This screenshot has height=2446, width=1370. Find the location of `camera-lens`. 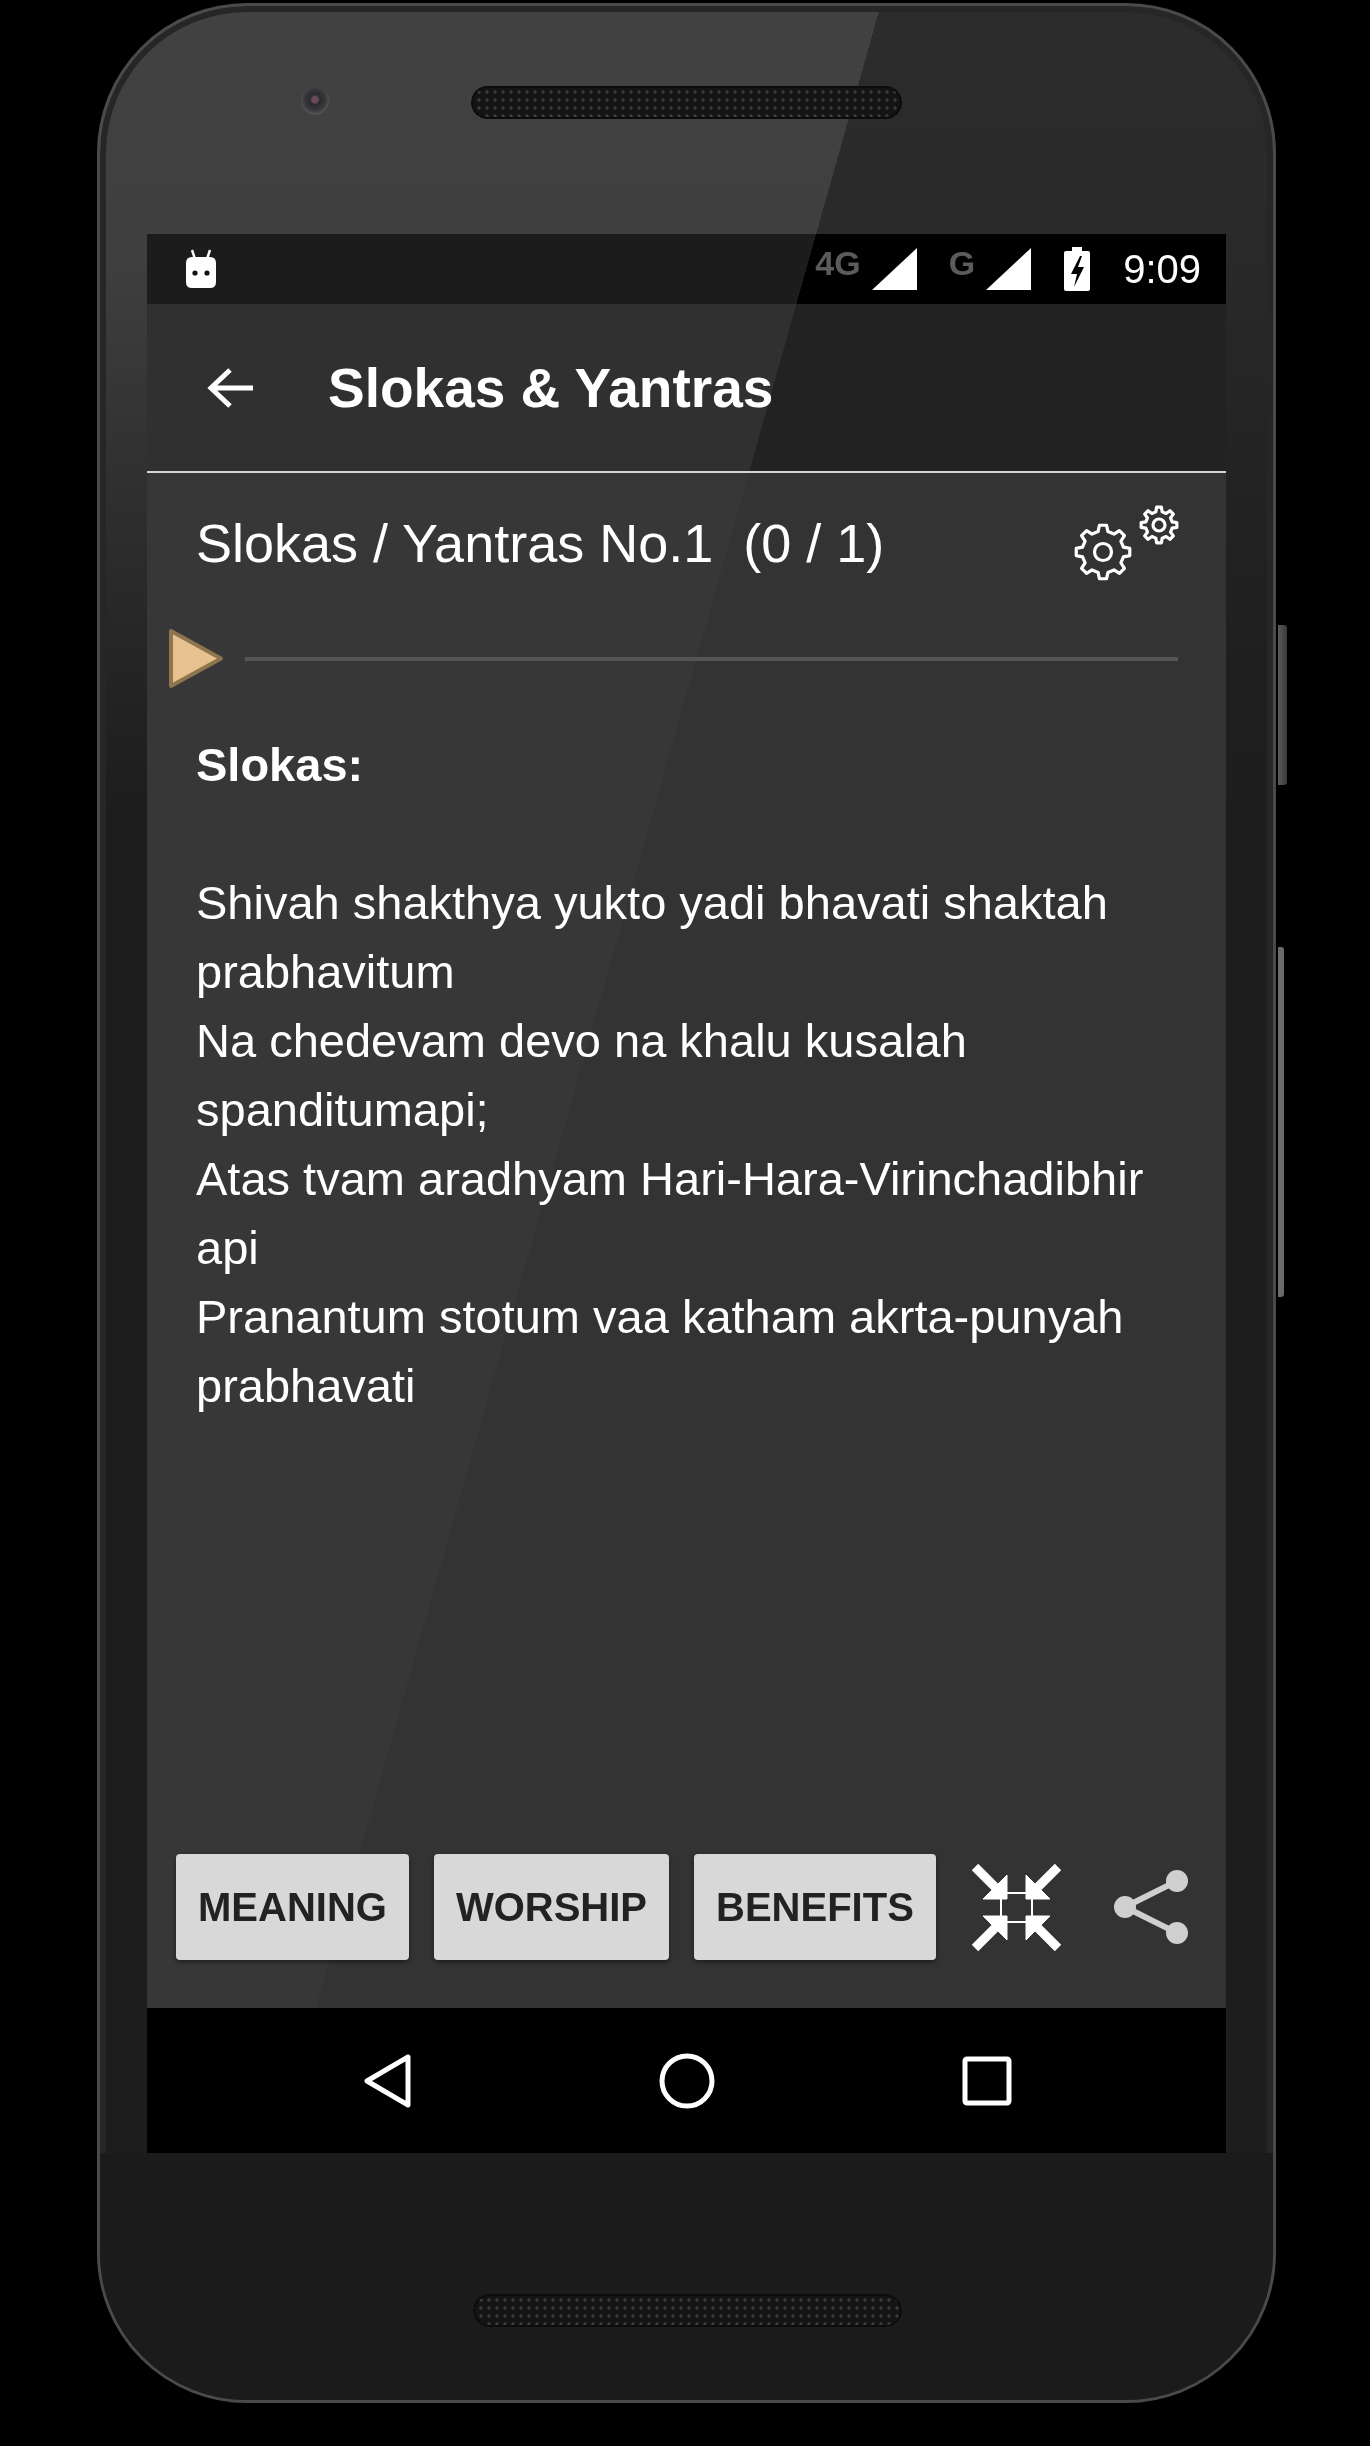

camera-lens is located at coordinates (315, 101).